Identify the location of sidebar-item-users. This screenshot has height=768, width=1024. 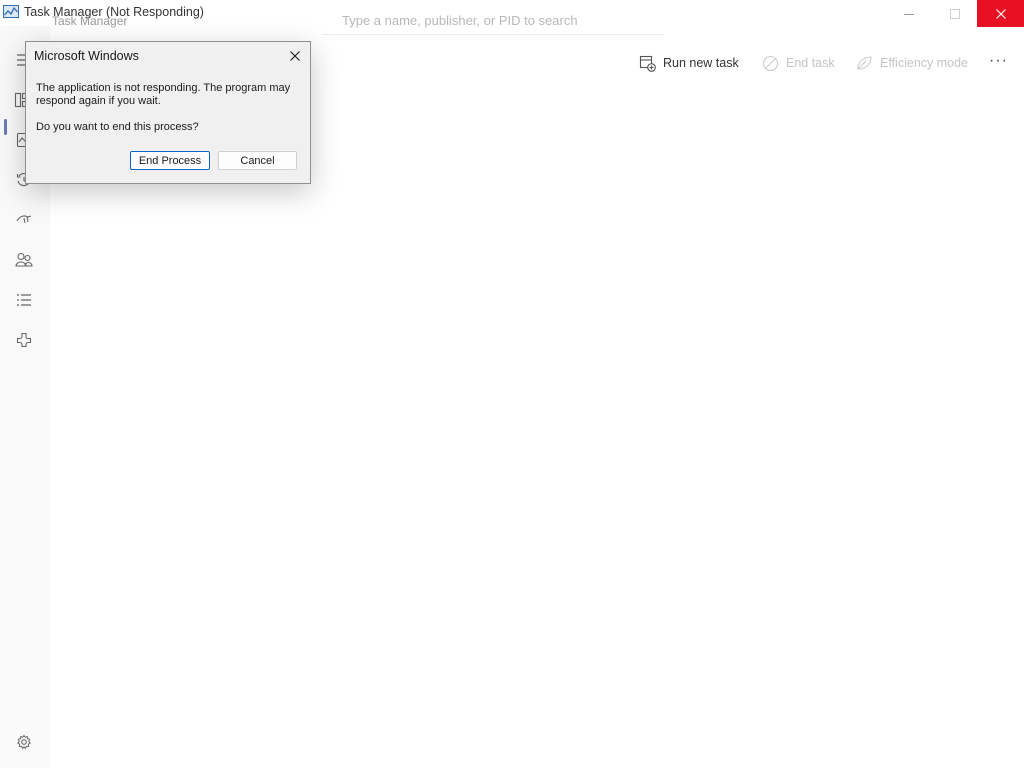
(24, 260).